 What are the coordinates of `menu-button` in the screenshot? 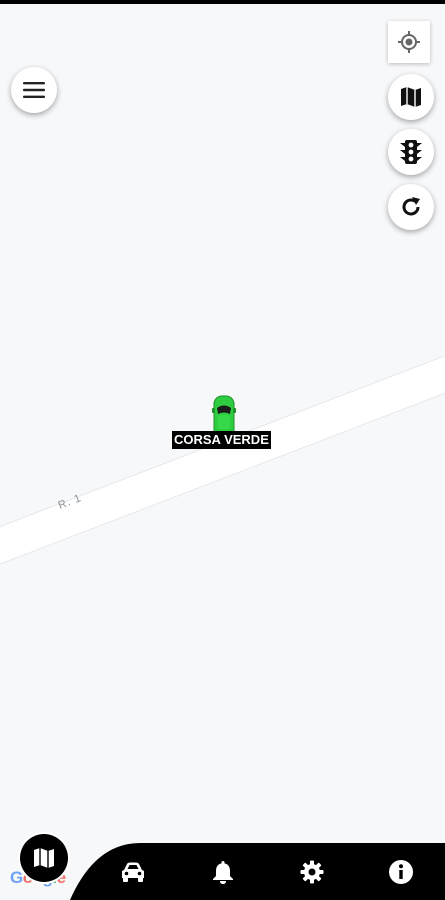 It's located at (34, 90).